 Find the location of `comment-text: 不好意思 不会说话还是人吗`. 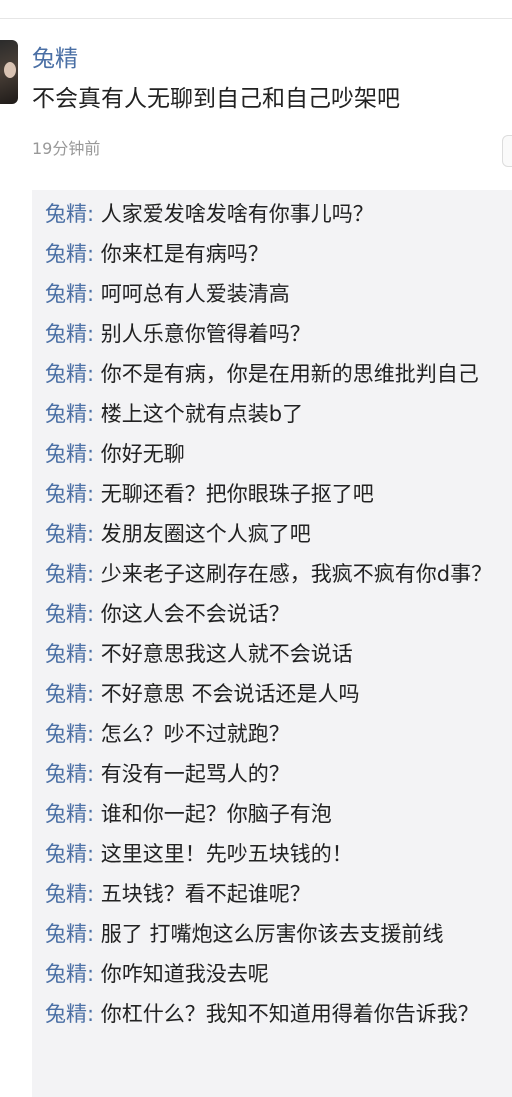

comment-text: 不好意思 不会说话还是人吗 is located at coordinates (230, 694).